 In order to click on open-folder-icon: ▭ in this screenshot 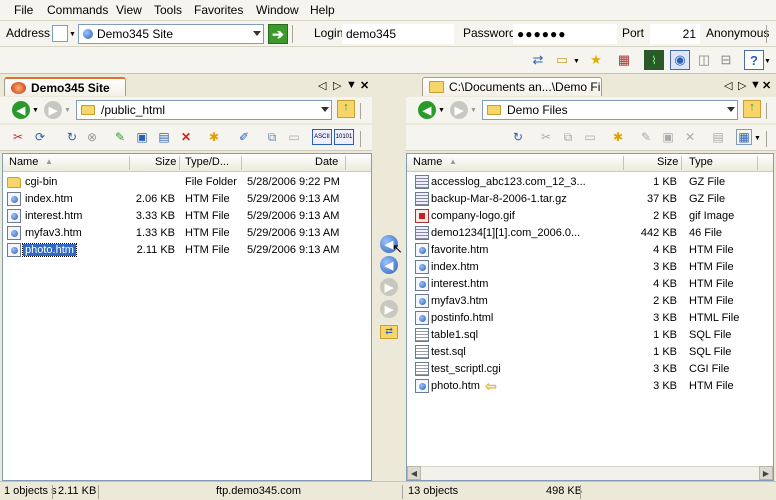, I will do `click(562, 60)`.